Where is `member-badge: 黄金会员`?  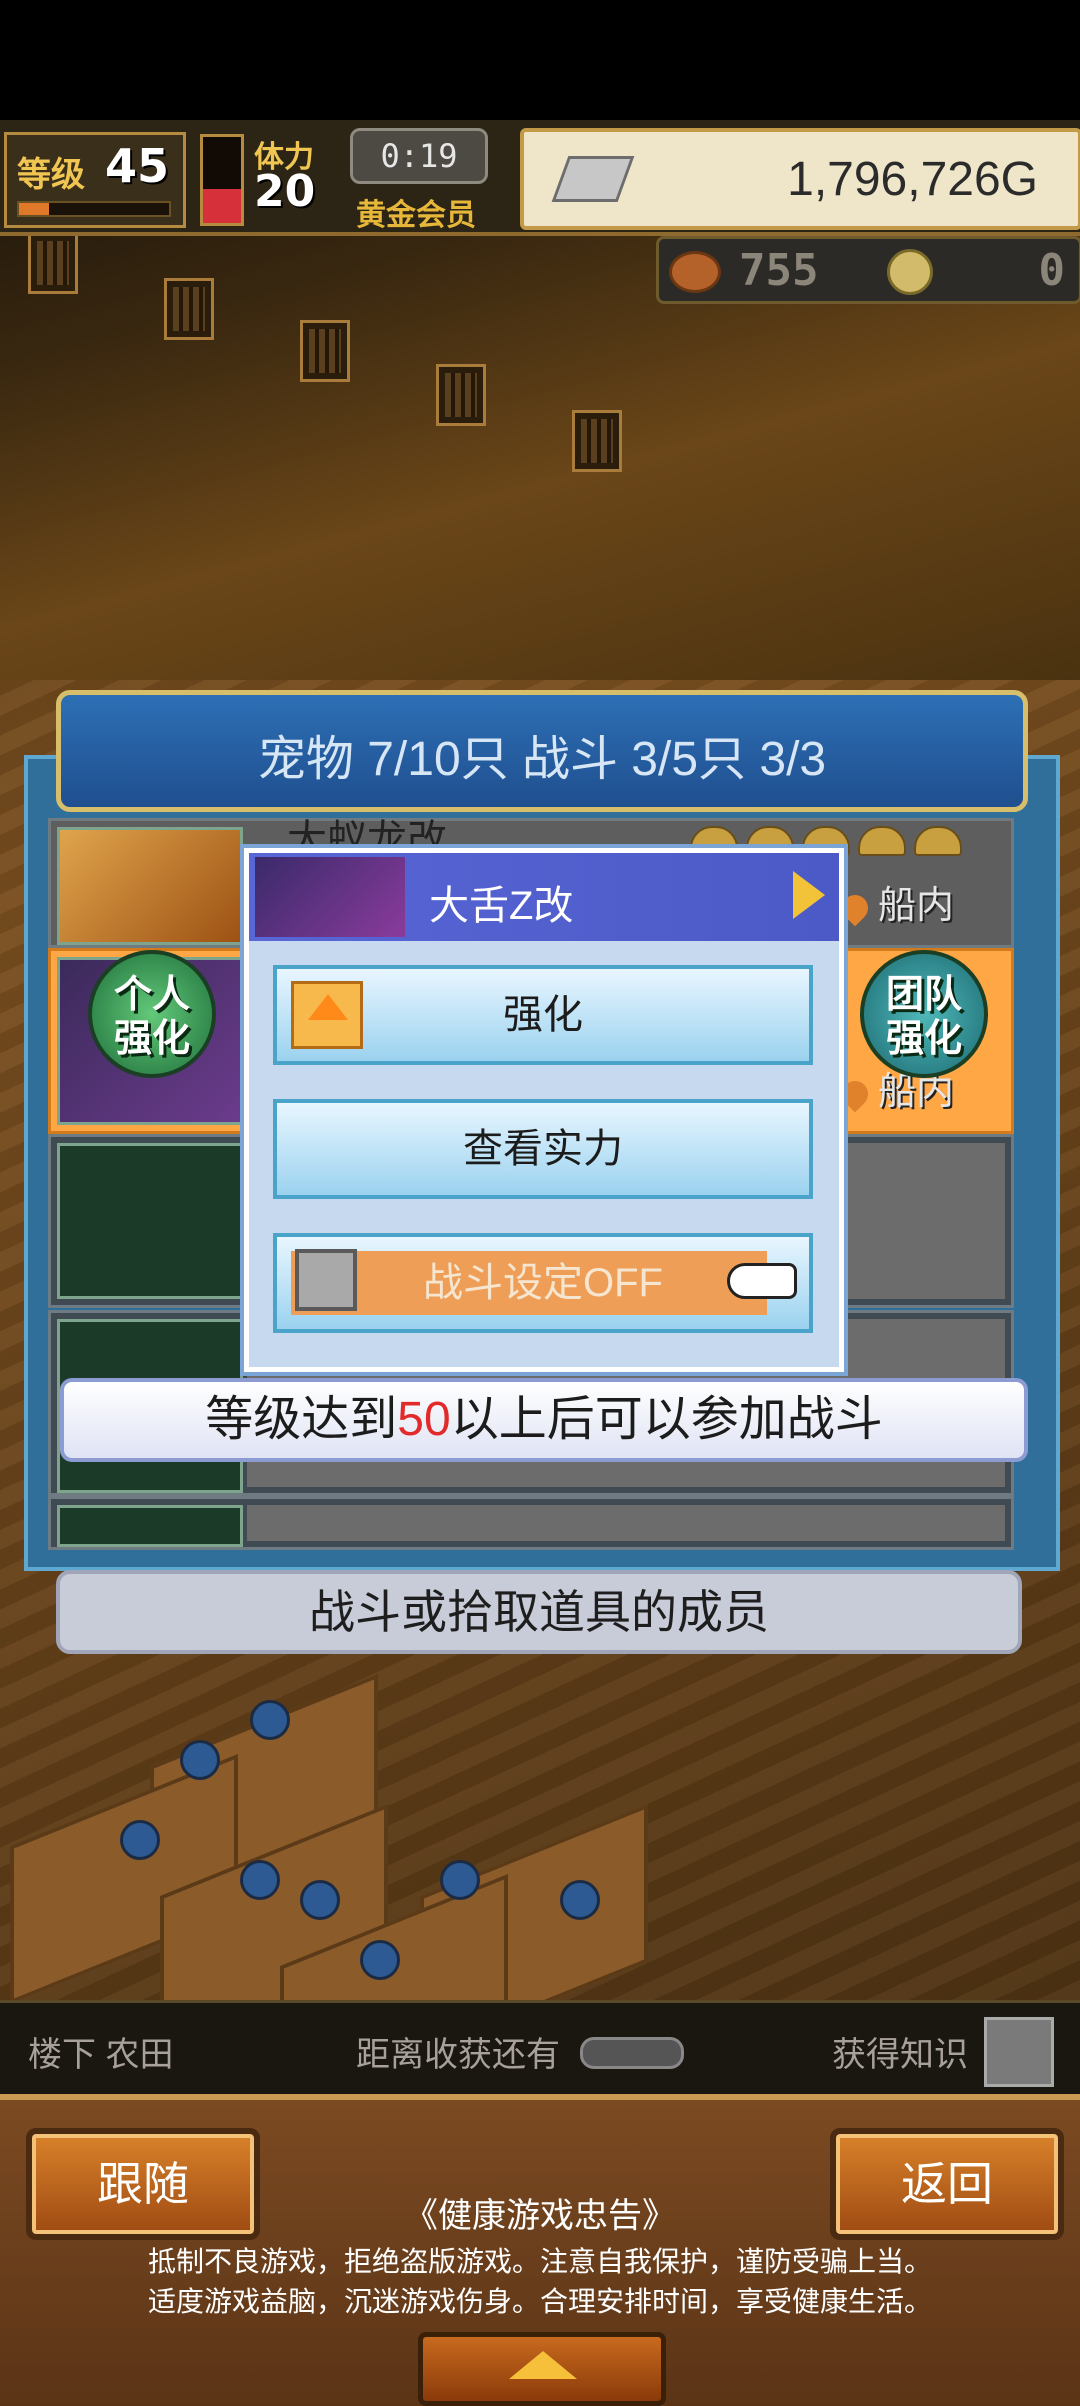 member-badge: 黄金会员 is located at coordinates (416, 212).